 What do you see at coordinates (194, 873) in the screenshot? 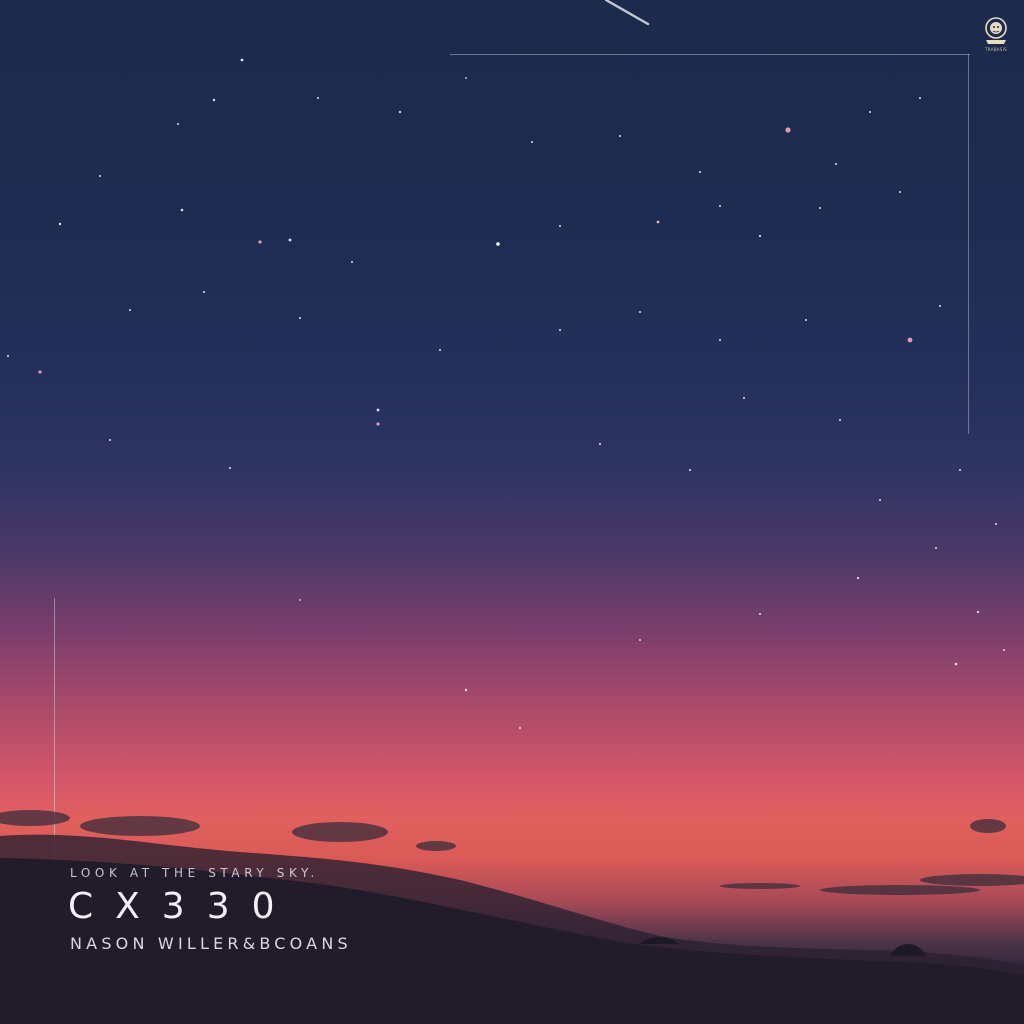
I see `album-subtitle: LOOK AT THE STARY SKY.` at bounding box center [194, 873].